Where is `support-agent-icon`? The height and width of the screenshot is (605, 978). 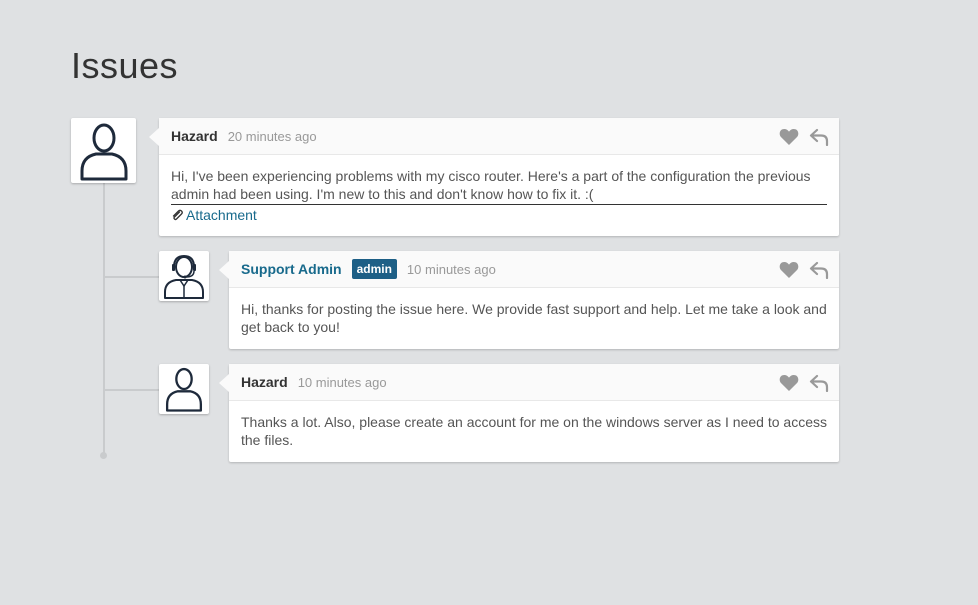 support-agent-icon is located at coordinates (184, 276).